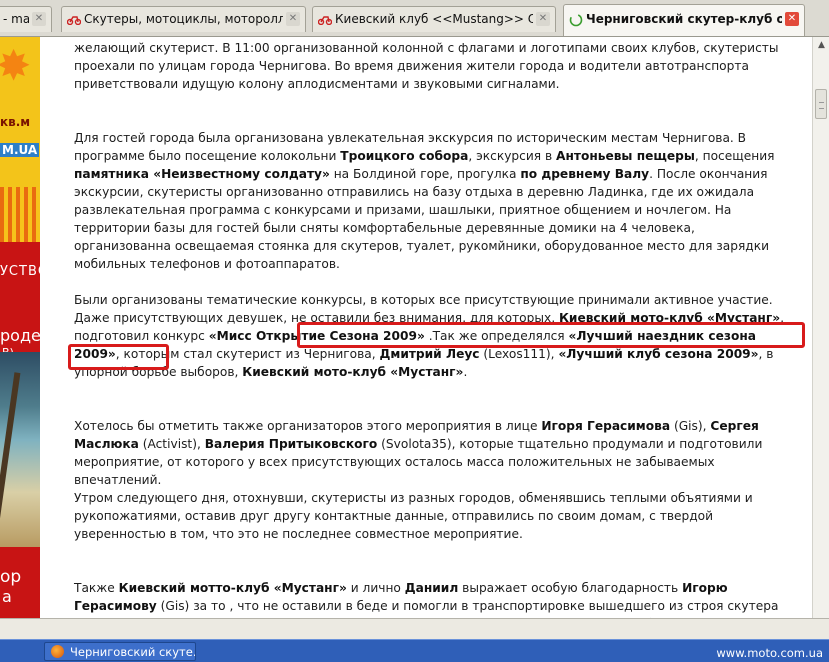 The width and height of the screenshot is (829, 662). What do you see at coordinates (10, 447) in the screenshot?
I see `palm-tree` at bounding box center [10, 447].